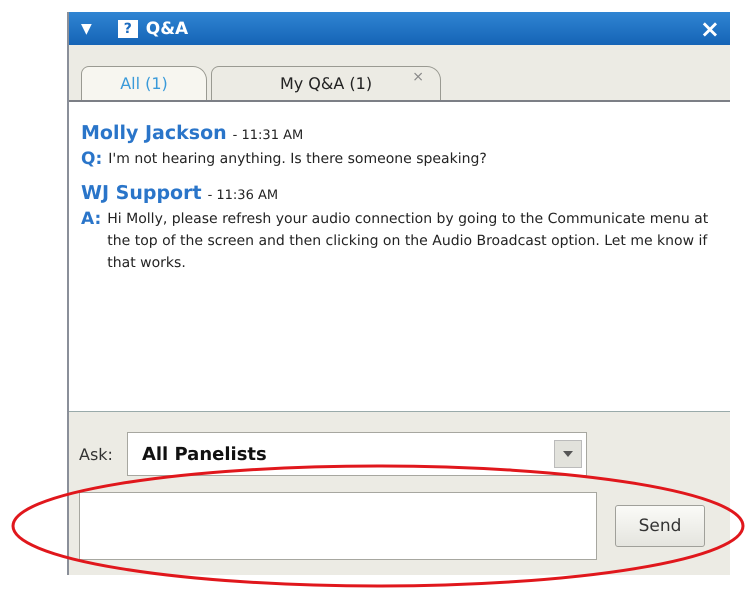  What do you see at coordinates (86, 29) in the screenshot?
I see `collapse-icon: ▼` at bounding box center [86, 29].